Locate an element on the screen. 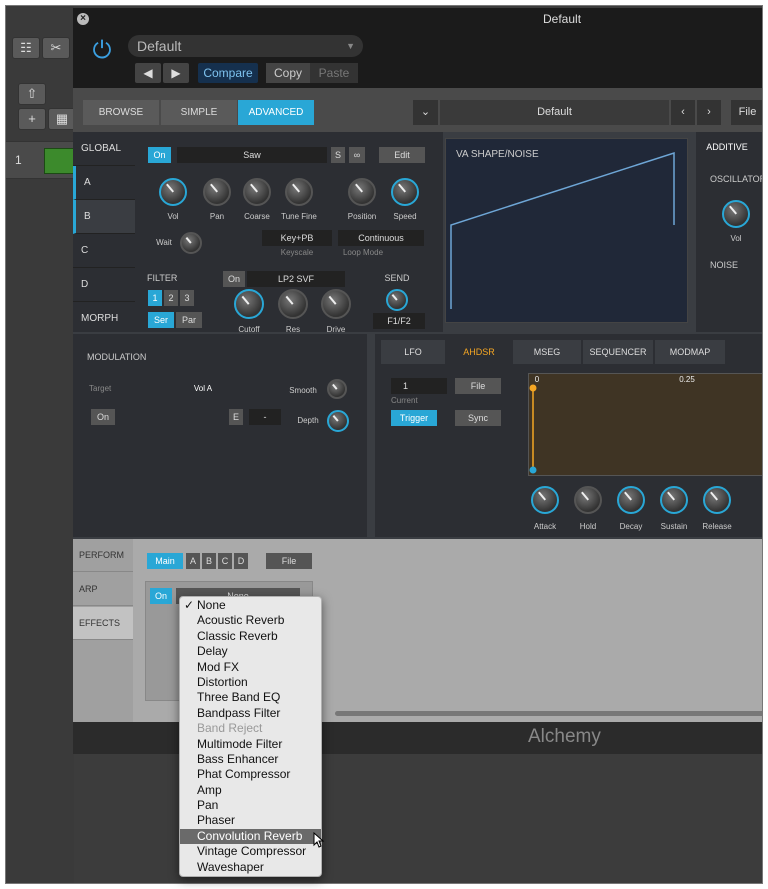  position-knob is located at coordinates (362, 192).